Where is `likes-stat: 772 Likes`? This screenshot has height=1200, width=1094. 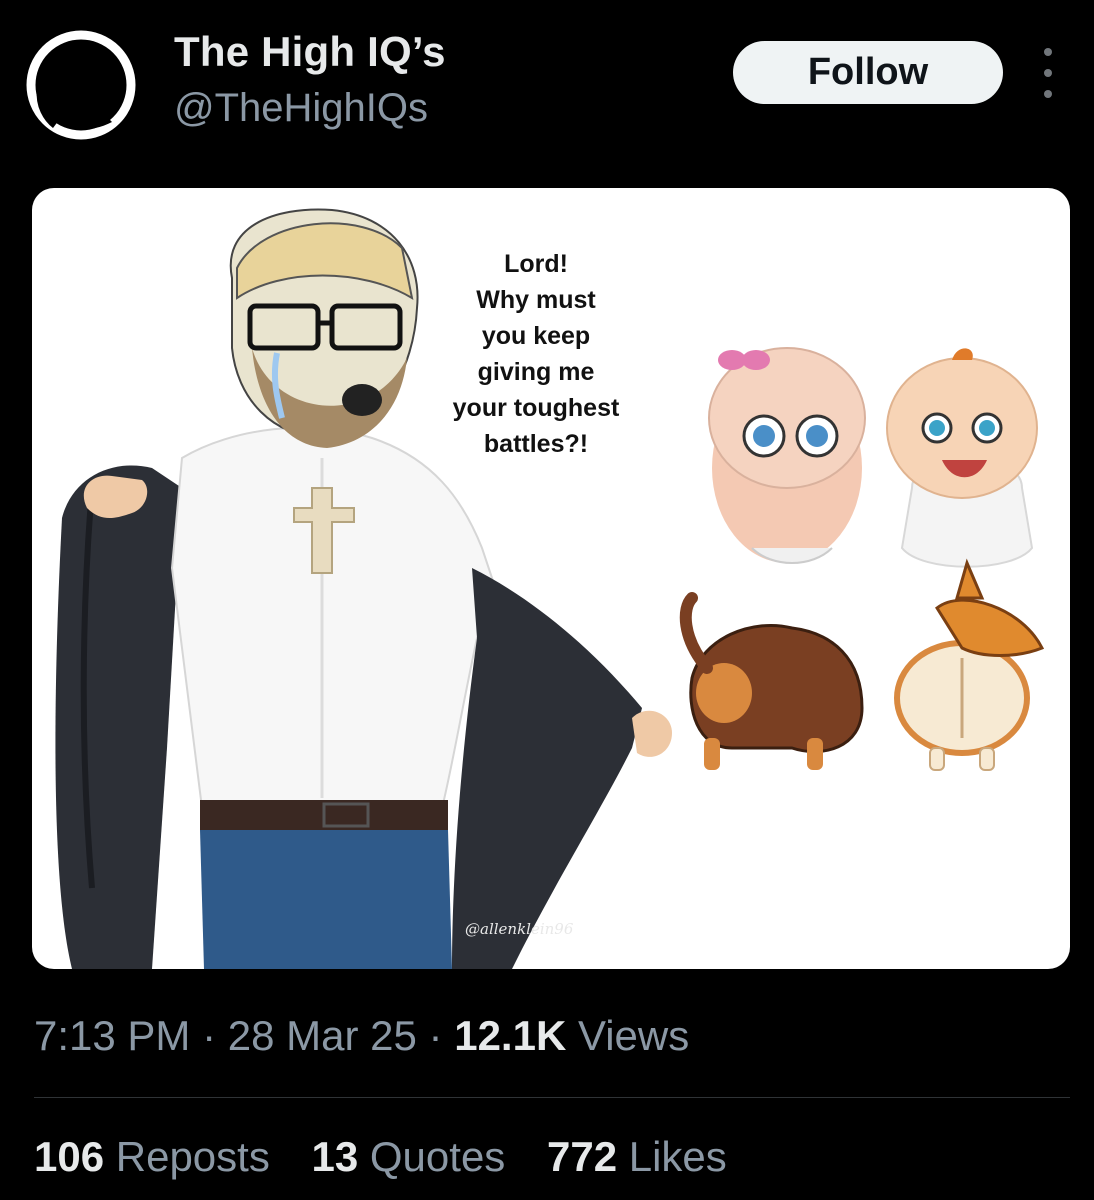
likes-stat: 772 Likes is located at coordinates (637, 1156).